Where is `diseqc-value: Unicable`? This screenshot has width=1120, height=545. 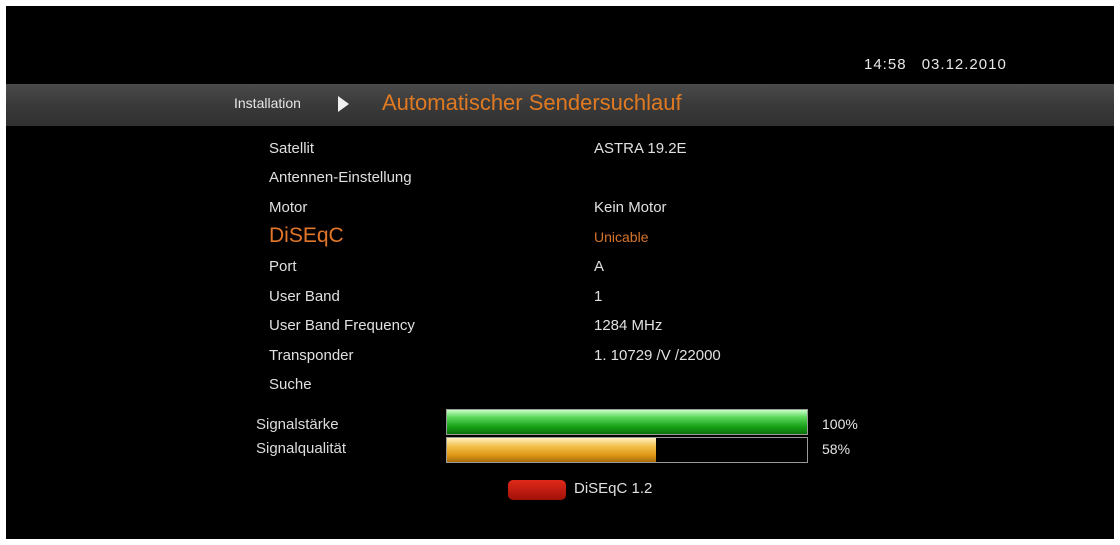
diseqc-value: Unicable is located at coordinates (621, 237).